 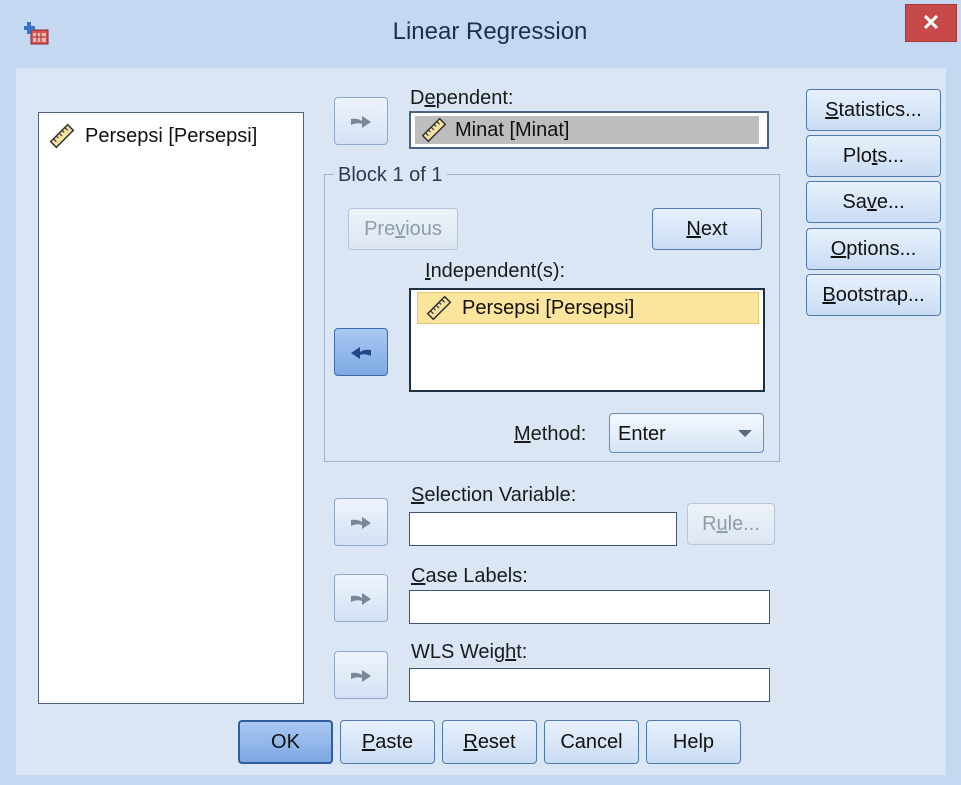 I want to click on method-label: Method:, so click(x=550, y=434).